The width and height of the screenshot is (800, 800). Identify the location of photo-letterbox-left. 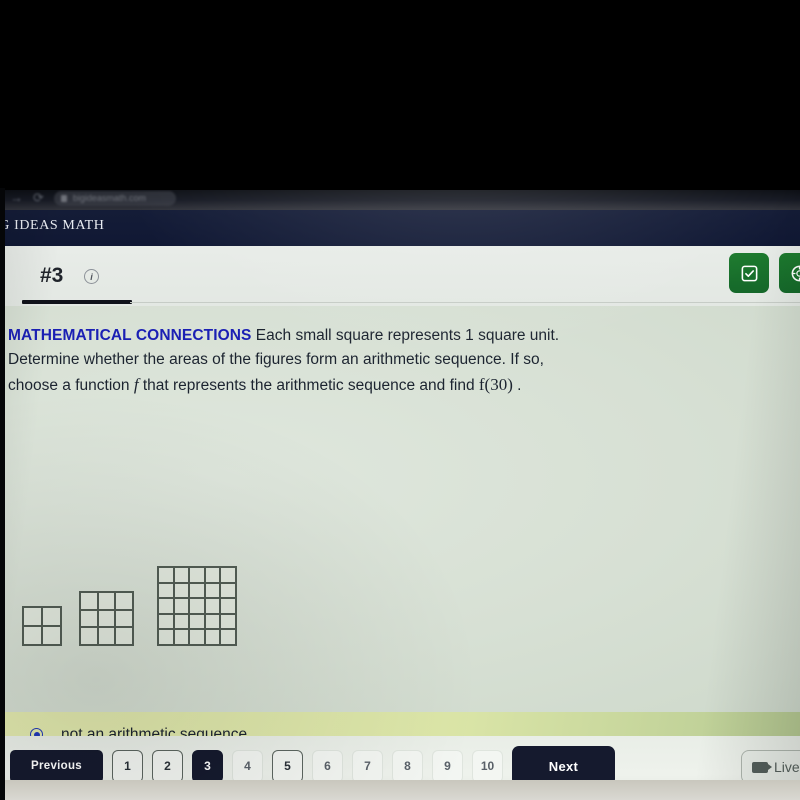
(2, 494).